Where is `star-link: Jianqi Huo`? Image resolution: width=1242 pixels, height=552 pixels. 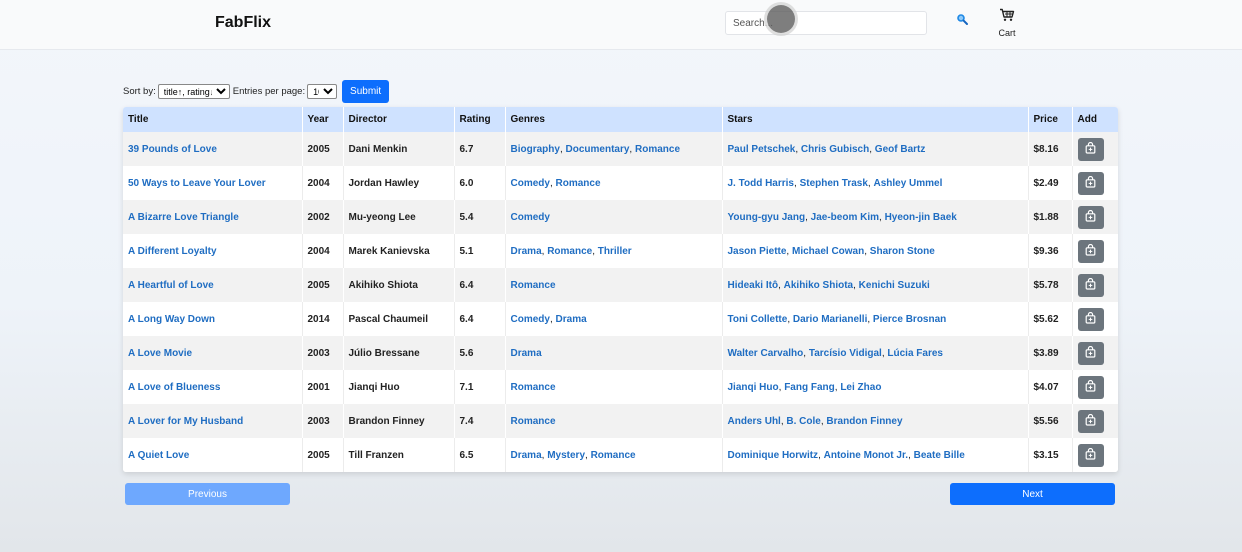
star-link: Jianqi Huo is located at coordinates (753, 387).